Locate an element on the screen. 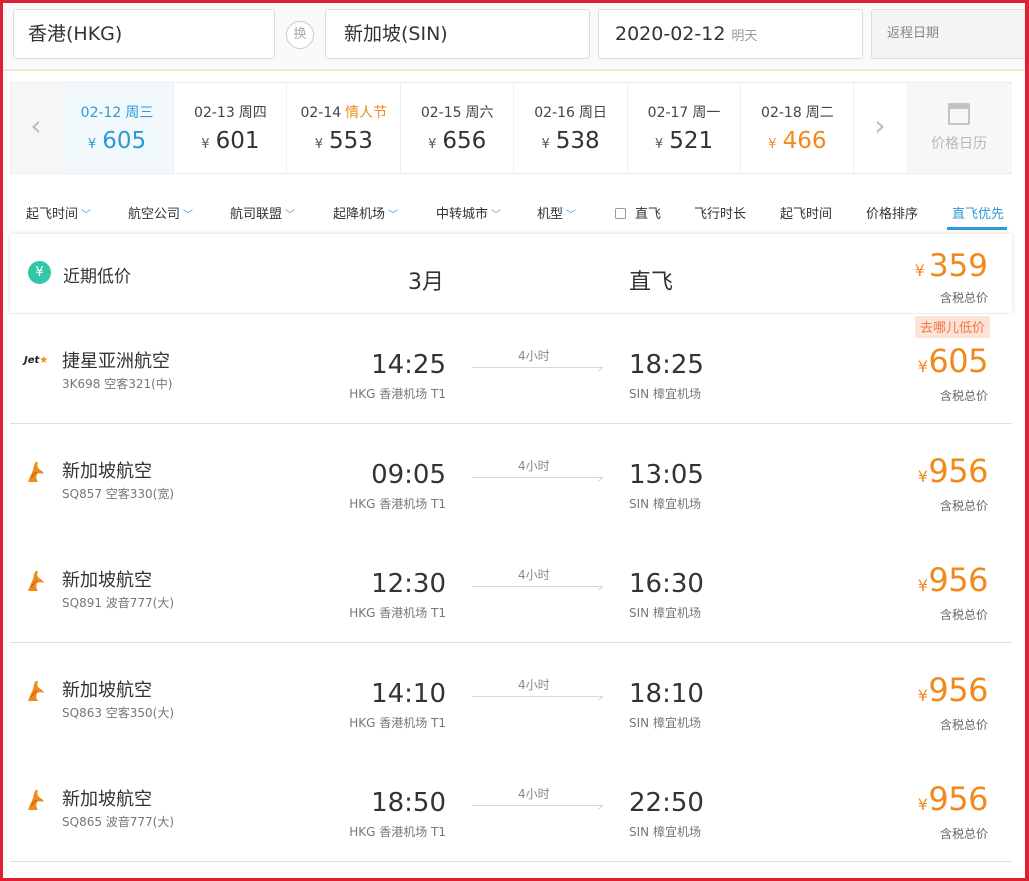 This screenshot has width=1029, height=881. price-value: 359 is located at coordinates (958, 266).